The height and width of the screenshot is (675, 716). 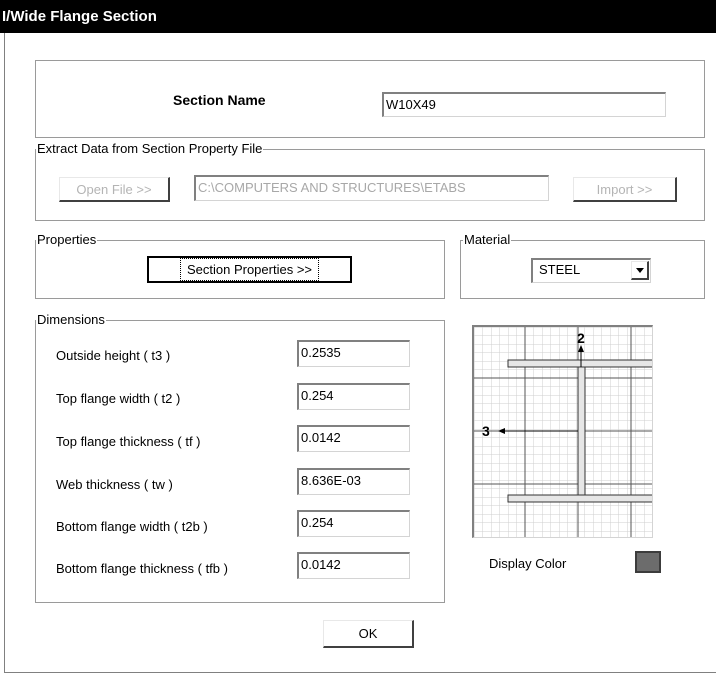 What do you see at coordinates (114, 189) in the screenshot?
I see `open-file-button: Open File >>` at bounding box center [114, 189].